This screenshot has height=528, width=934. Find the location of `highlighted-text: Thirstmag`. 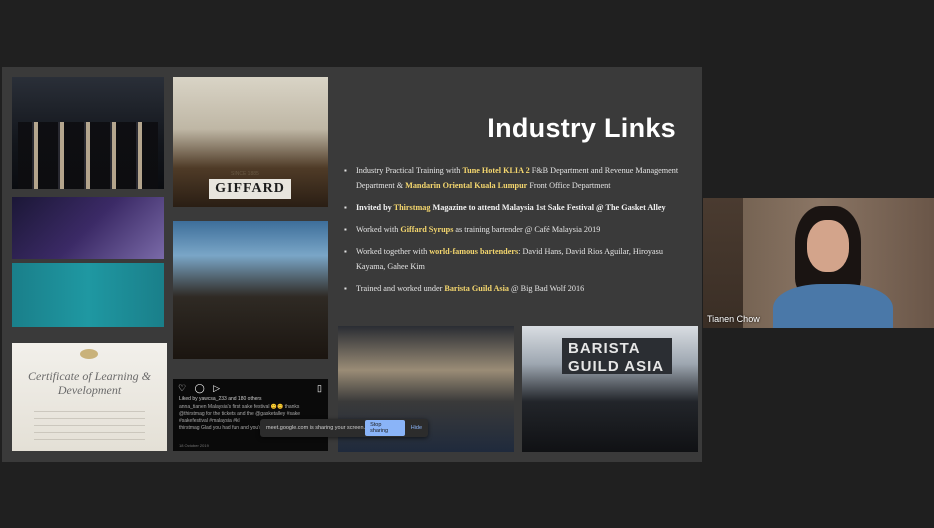

highlighted-text: Thirstmag is located at coordinates (412, 207).